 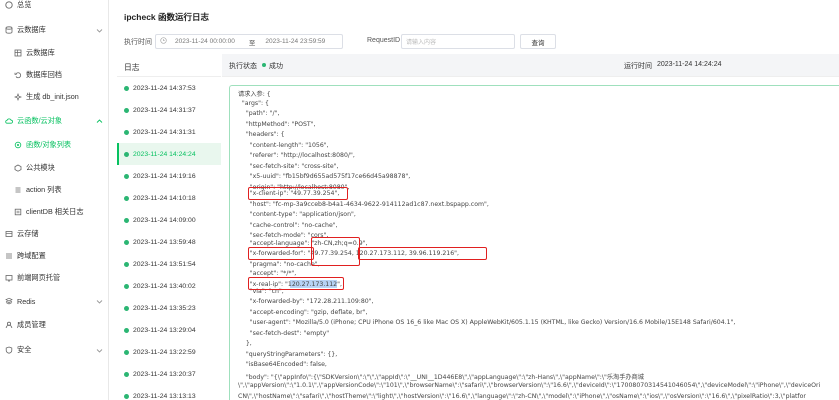 I want to click on log-list-item-selected: 2023-11-24 14:24:24, so click(x=169, y=154).